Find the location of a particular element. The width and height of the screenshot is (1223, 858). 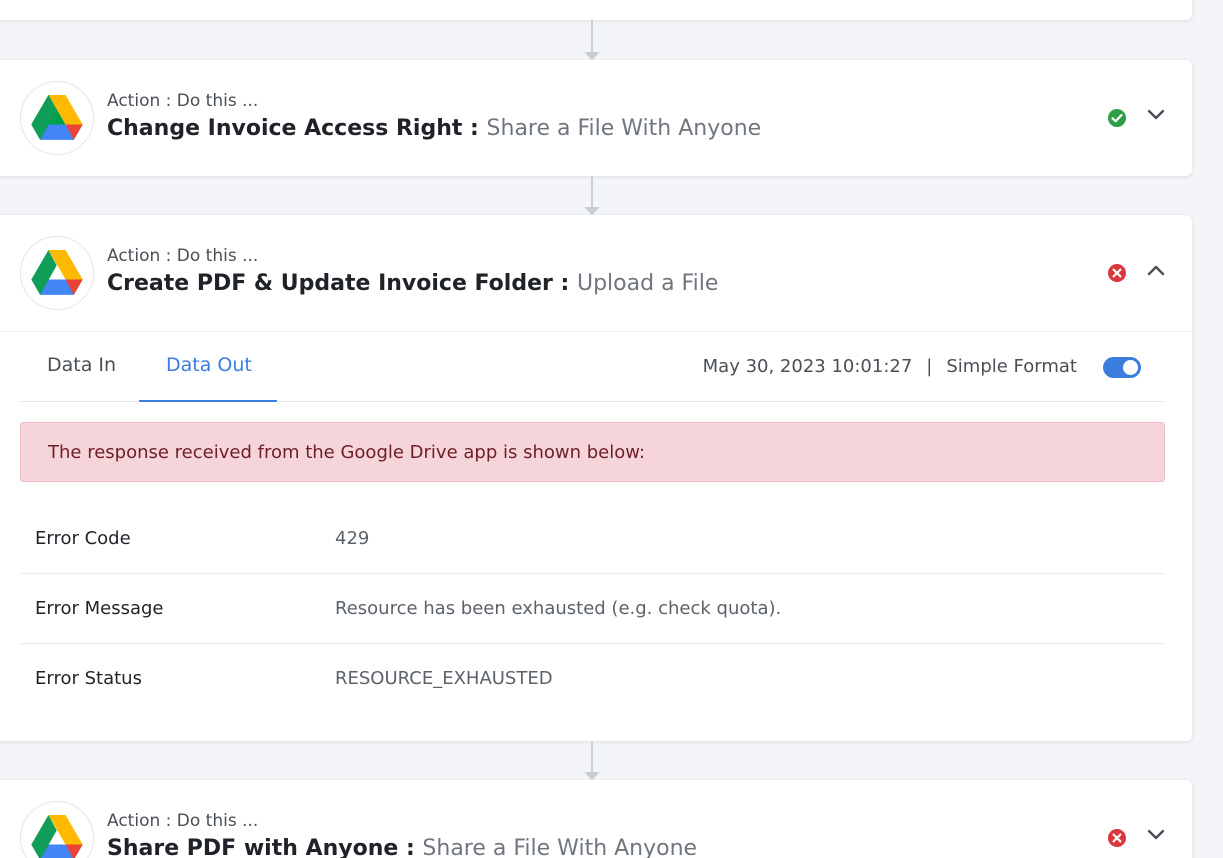

step-app-action: Upload a File is located at coordinates (647, 283).